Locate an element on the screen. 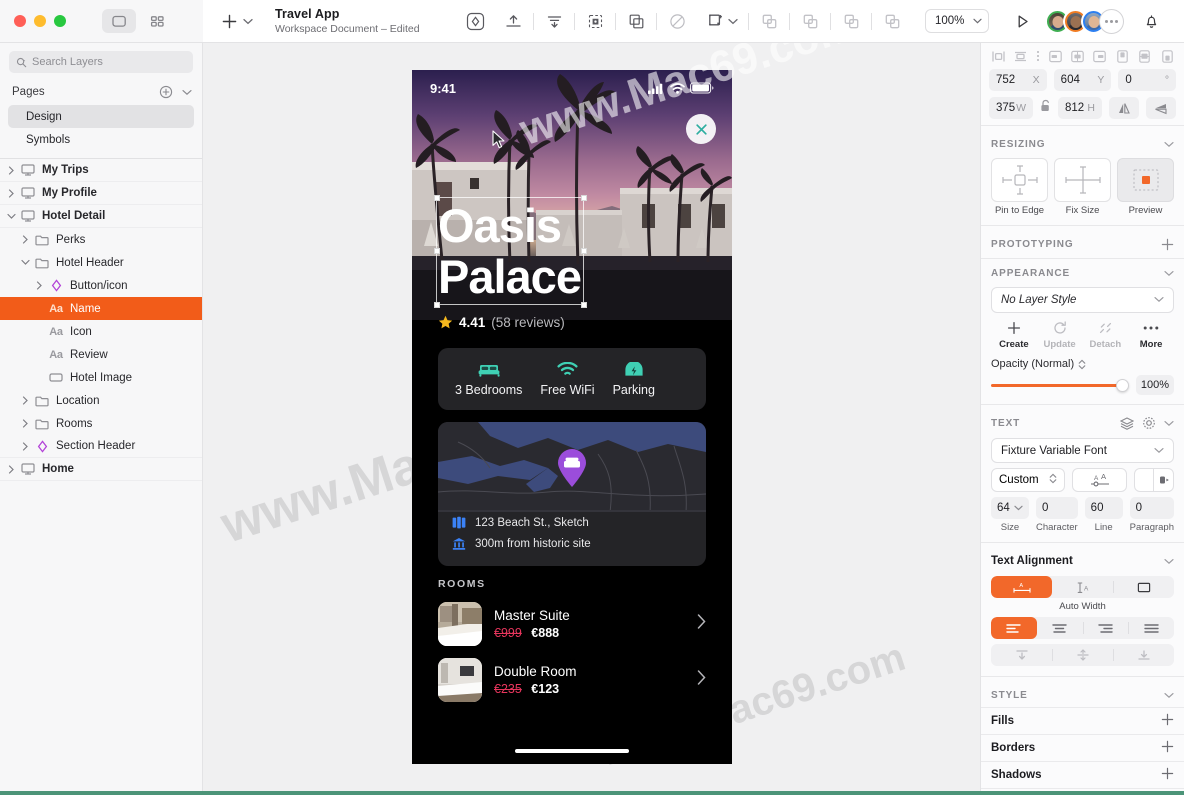 The width and height of the screenshot is (1184, 795). chevron-right-icon is located at coordinates (701, 624).